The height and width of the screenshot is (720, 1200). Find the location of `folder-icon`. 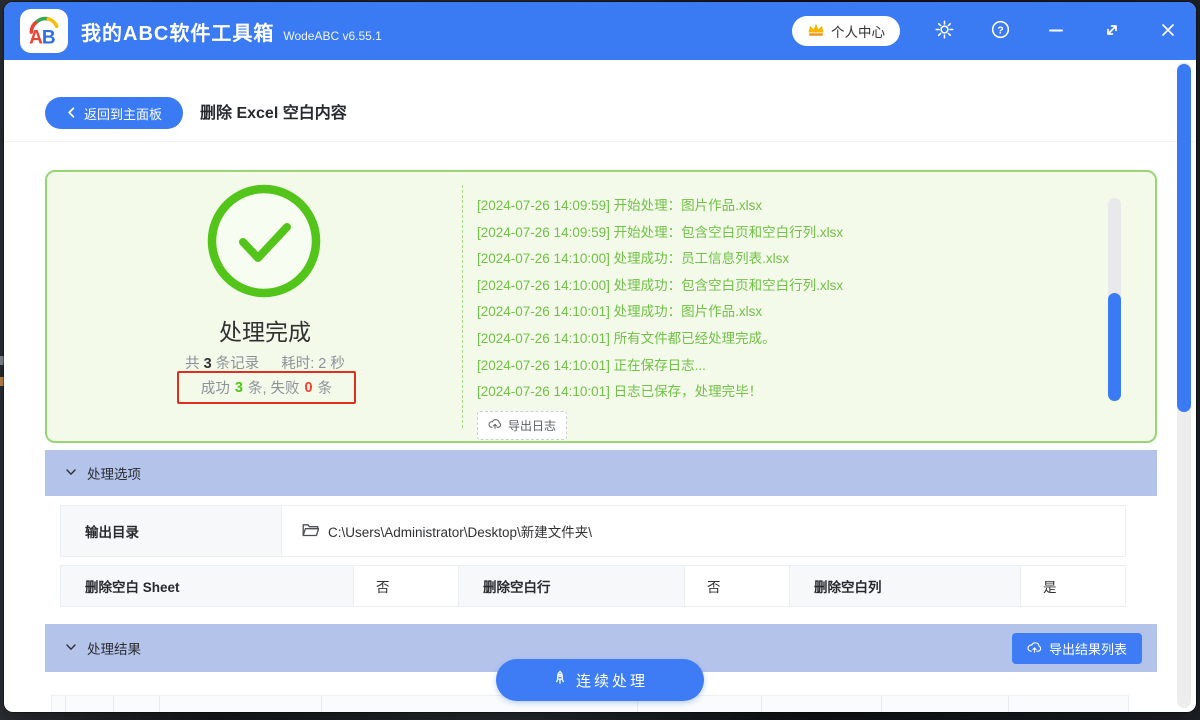

folder-icon is located at coordinates (311, 531).